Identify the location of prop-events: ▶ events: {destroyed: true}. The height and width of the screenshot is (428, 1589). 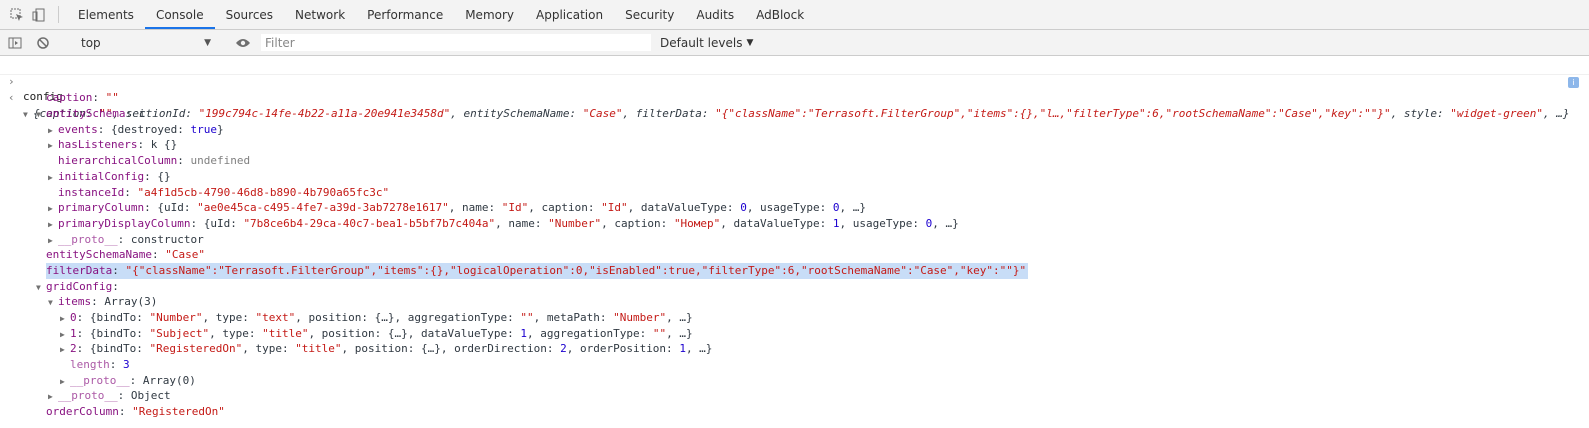
(794, 130).